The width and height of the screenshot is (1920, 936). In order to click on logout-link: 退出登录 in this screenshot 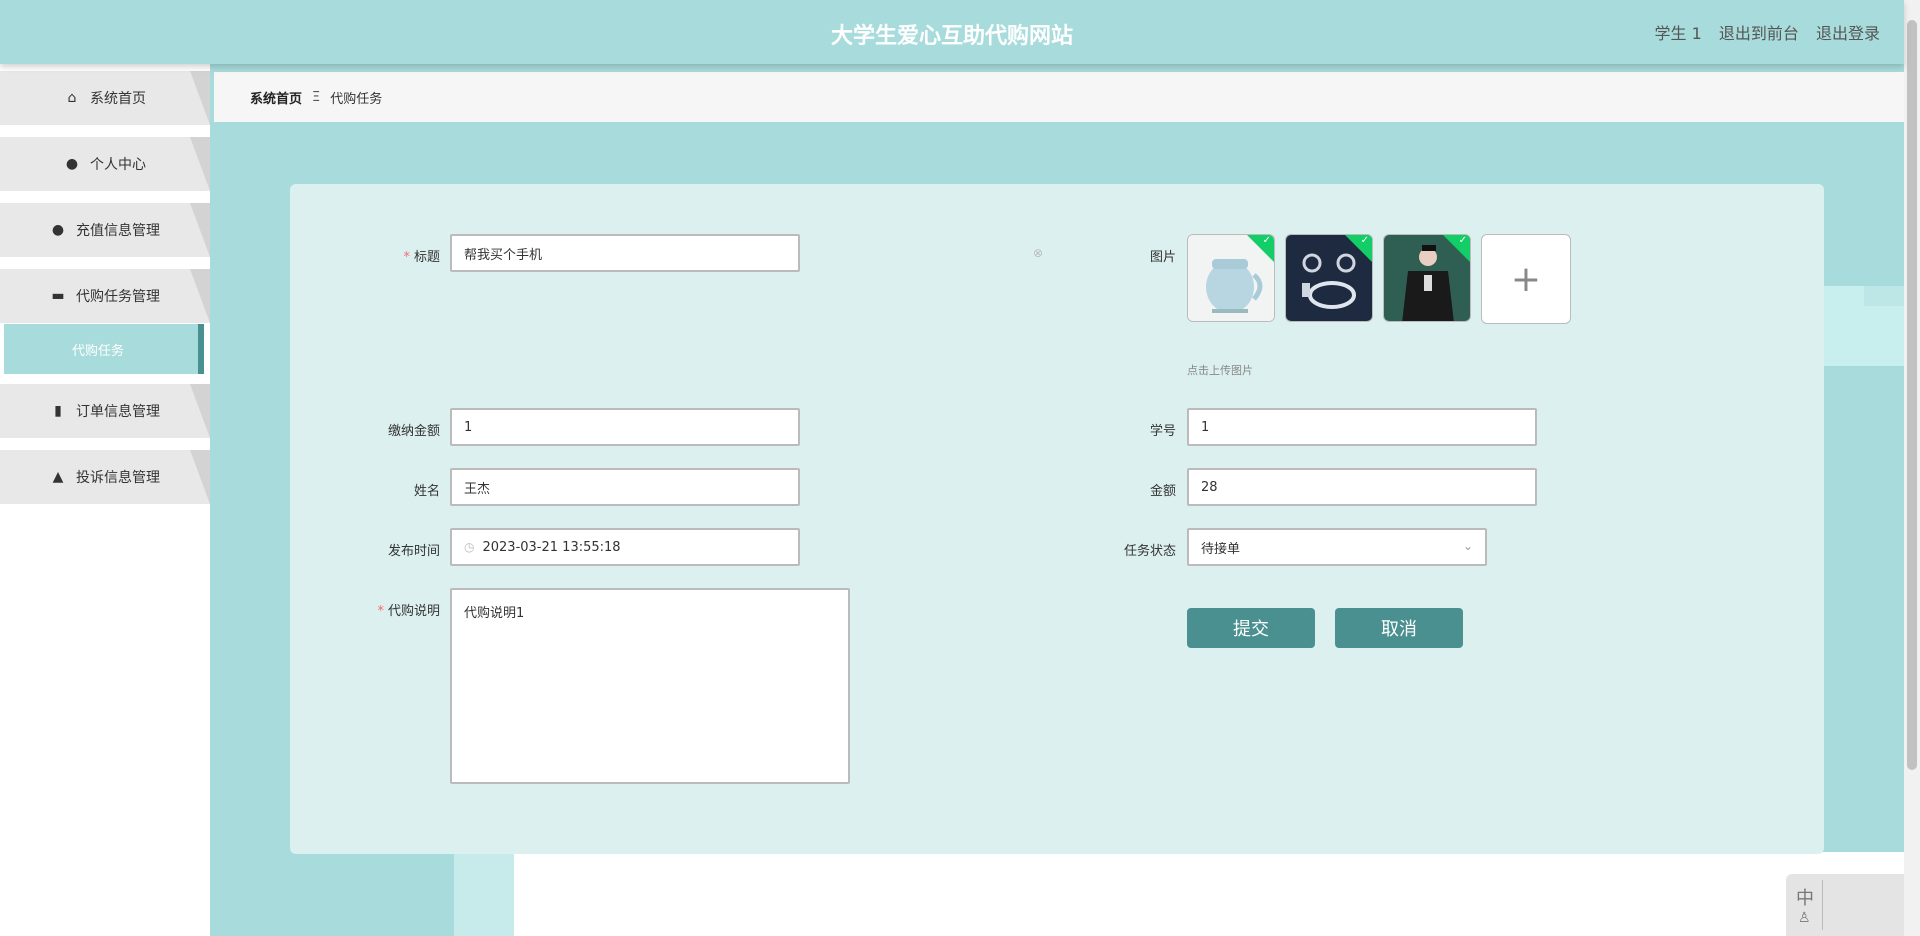, I will do `click(1848, 33)`.